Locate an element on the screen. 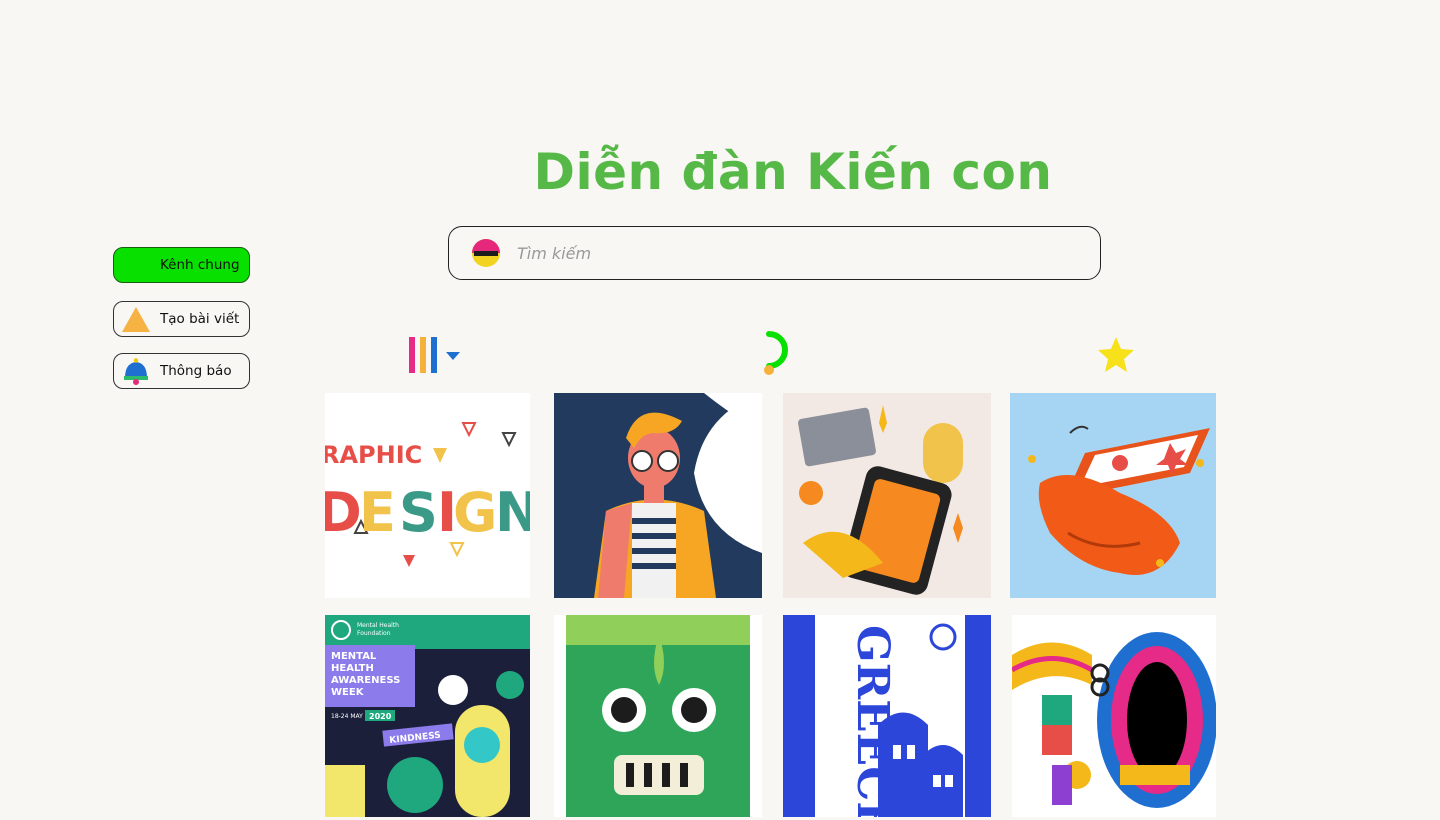 Image resolution: width=1440 pixels, height=820 pixels. svg-text: RAPHIC is located at coordinates (373, 455).